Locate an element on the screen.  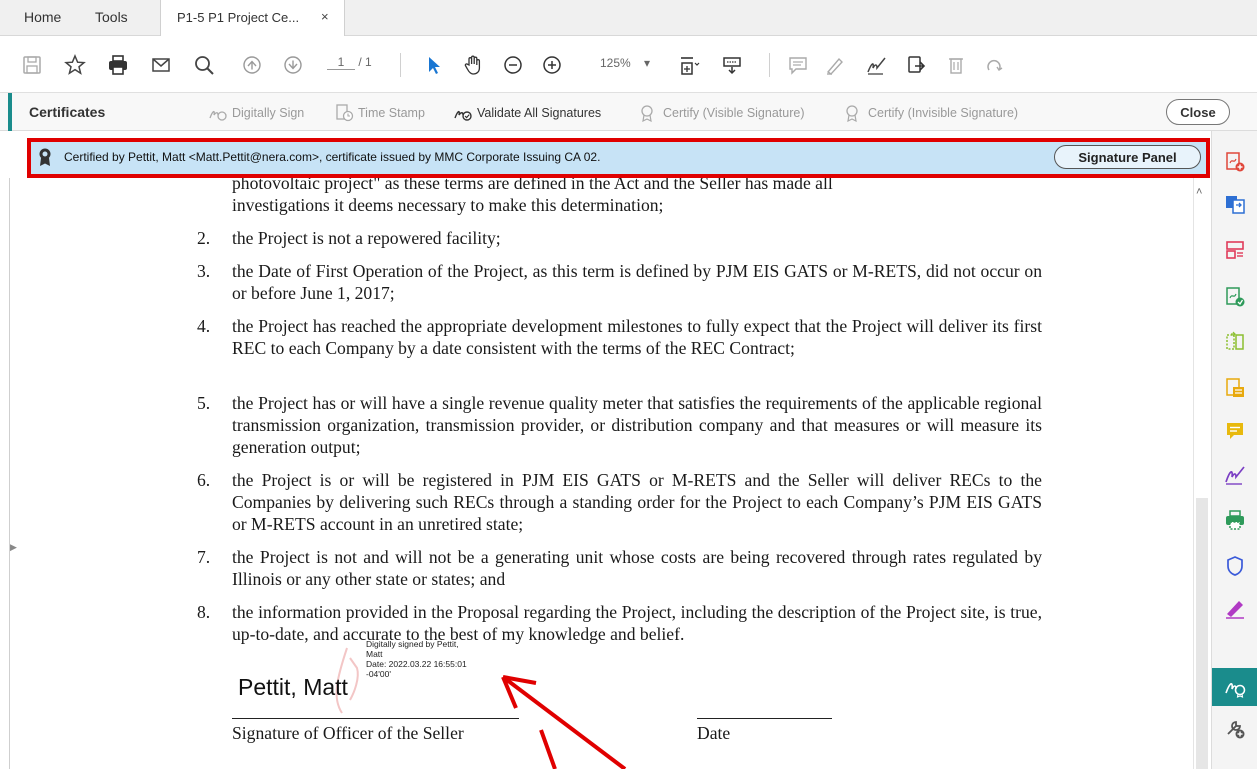
right-tools-panel is located at coordinates (1234, 450).